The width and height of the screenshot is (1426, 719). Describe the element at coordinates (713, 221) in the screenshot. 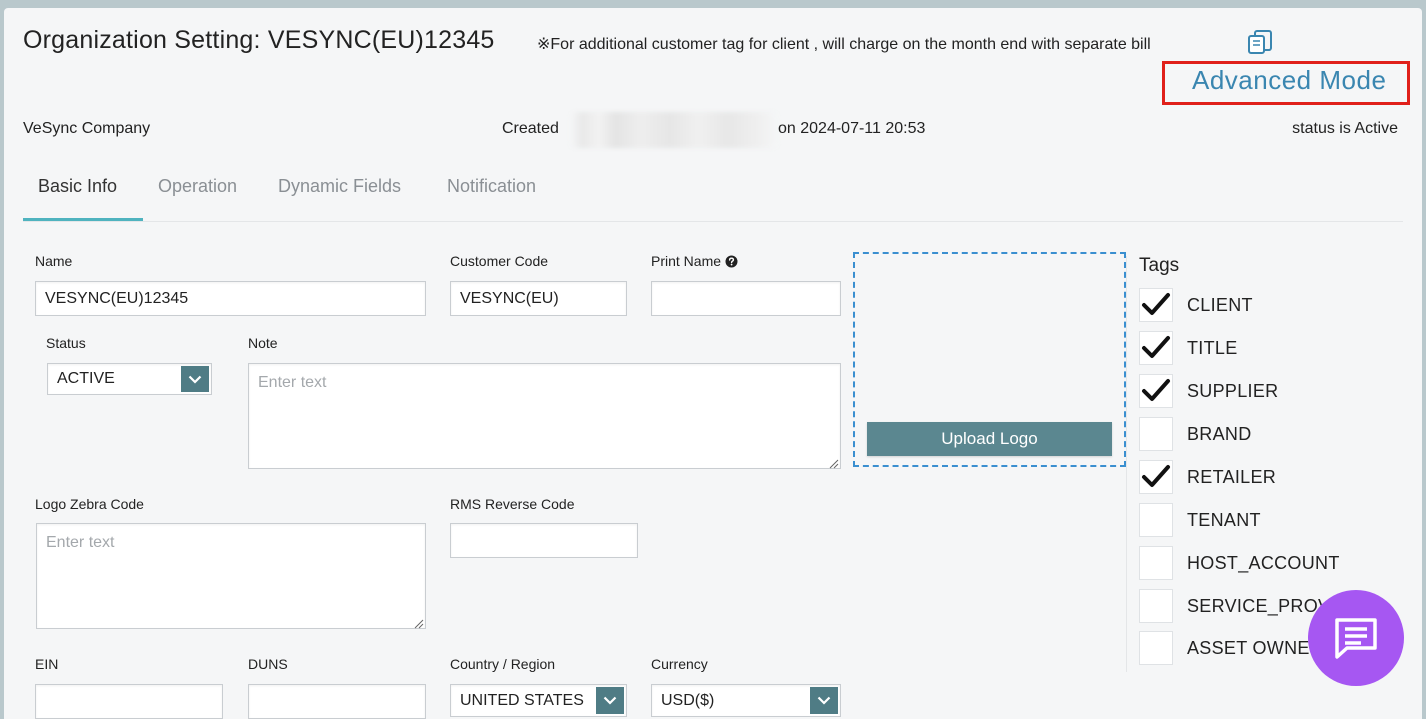

I see `tabs-divider` at that location.